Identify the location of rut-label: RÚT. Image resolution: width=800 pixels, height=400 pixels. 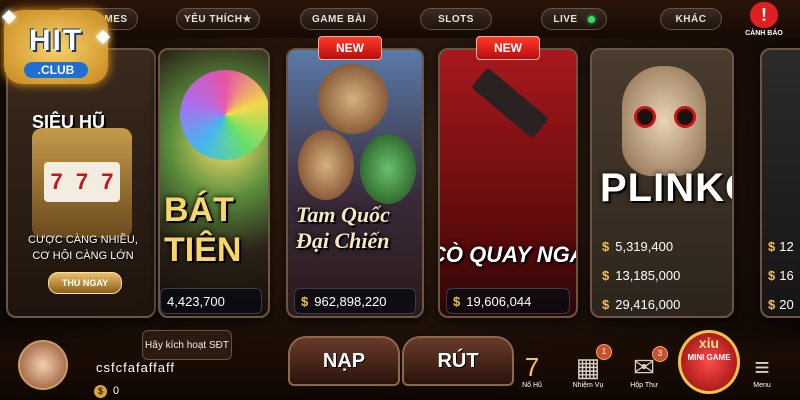
(458, 361).